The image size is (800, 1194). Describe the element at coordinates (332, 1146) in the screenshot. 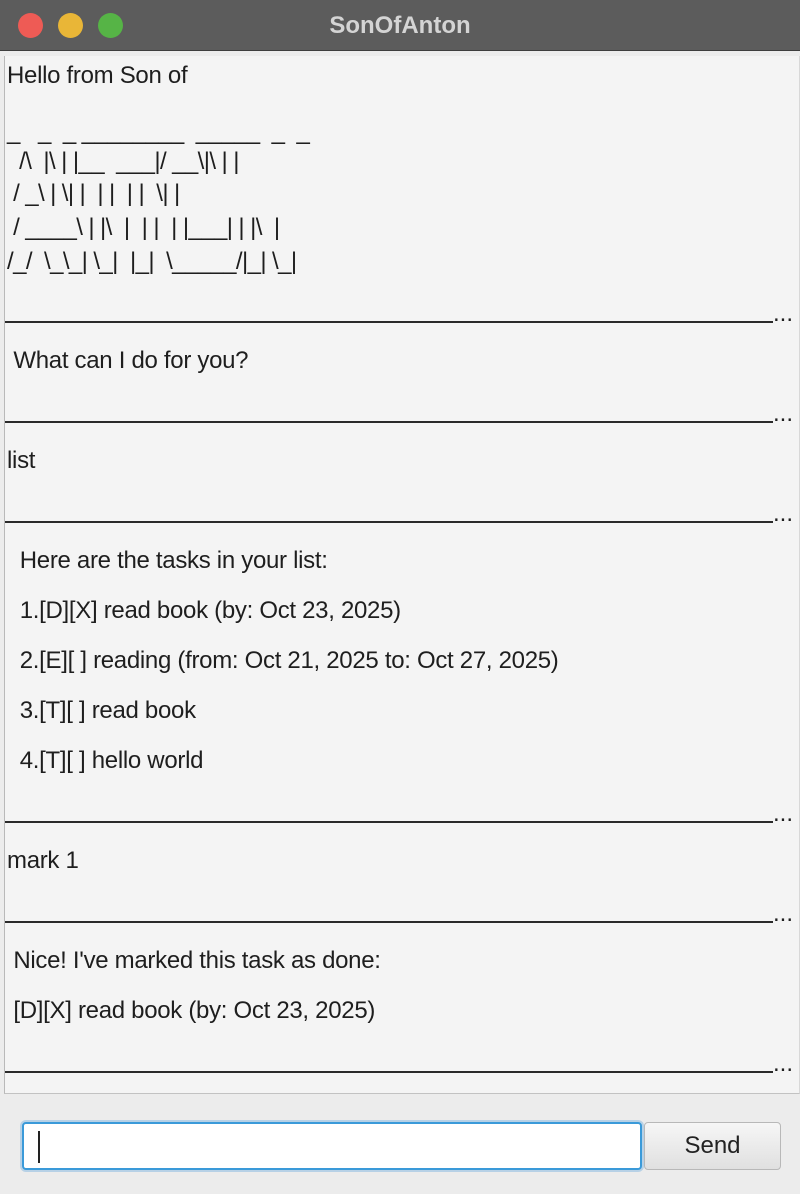

I see `message-input` at that location.